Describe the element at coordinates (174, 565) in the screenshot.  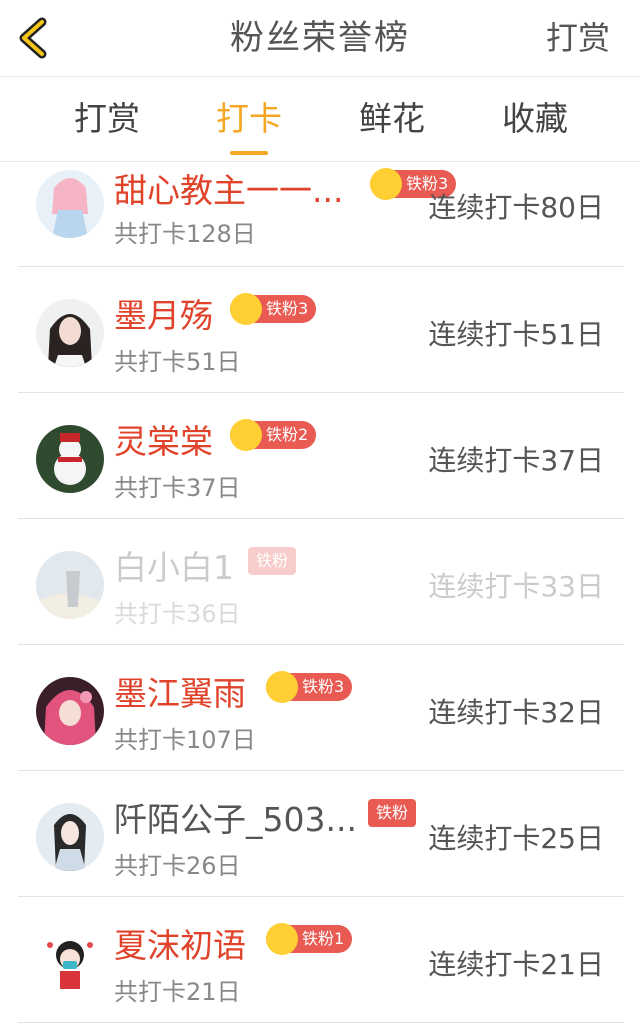
I see `fan-name: 白小白1` at that location.